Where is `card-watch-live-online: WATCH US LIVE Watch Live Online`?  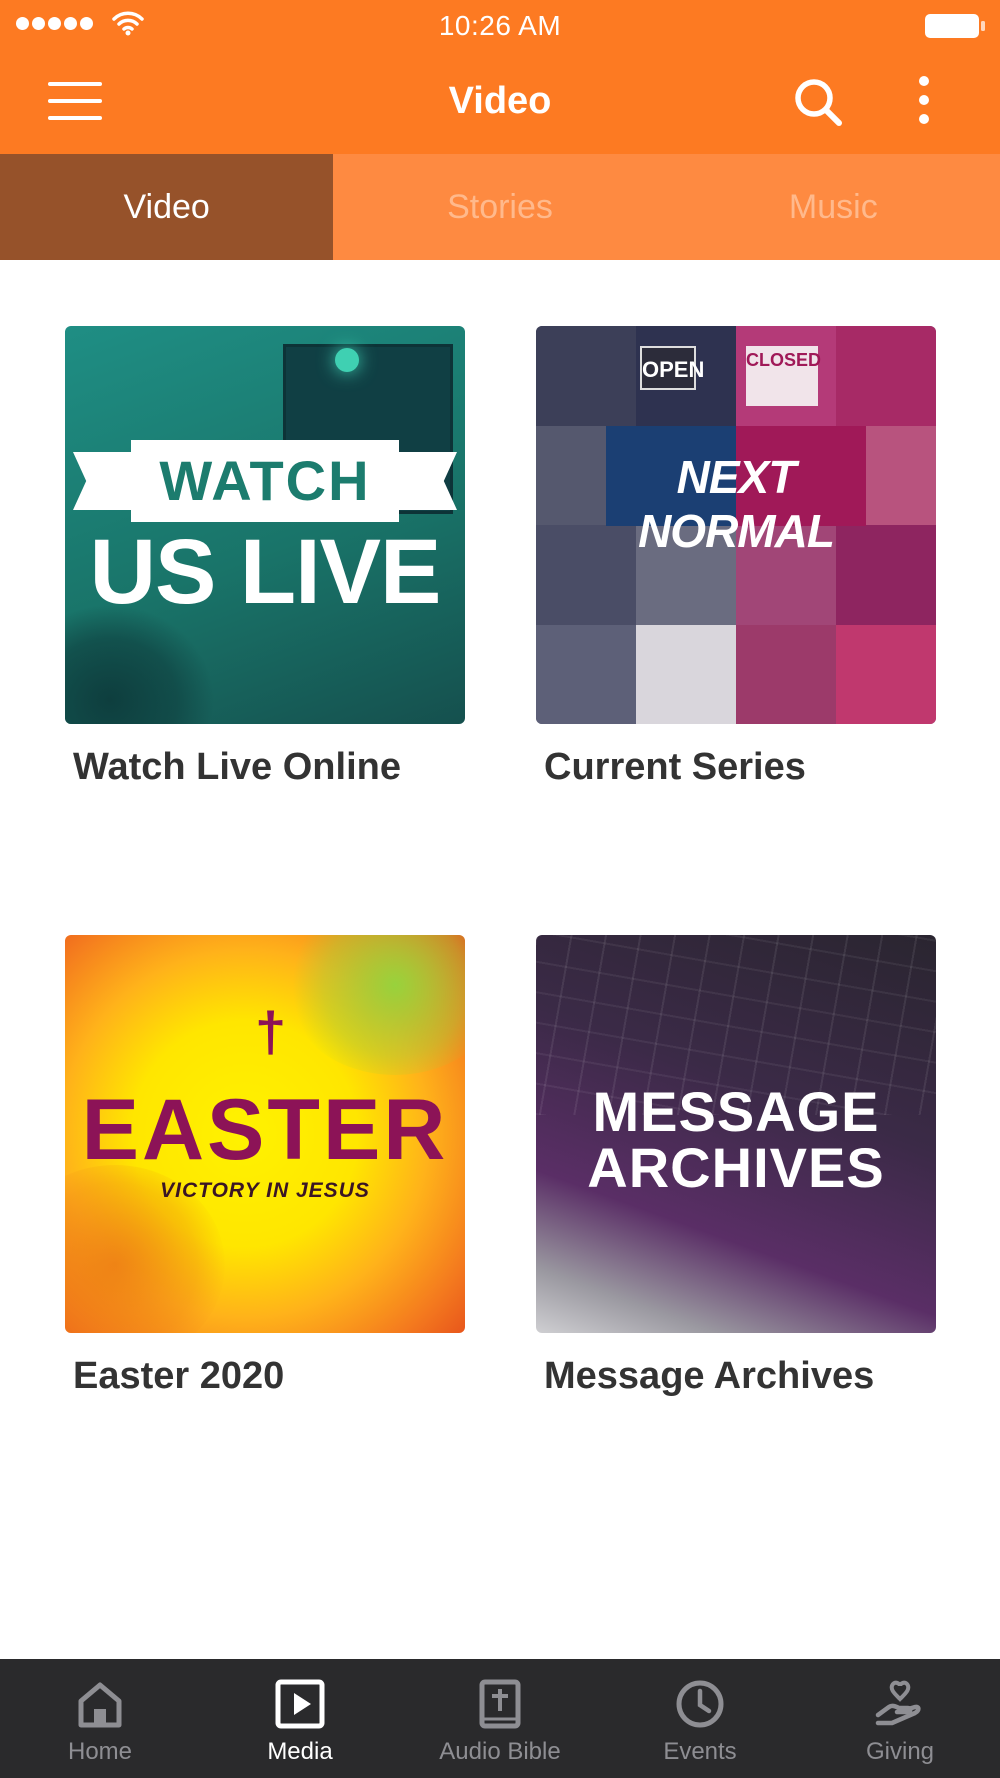 card-watch-live-online: WATCH US LIVE Watch Live Online is located at coordinates (265, 557).